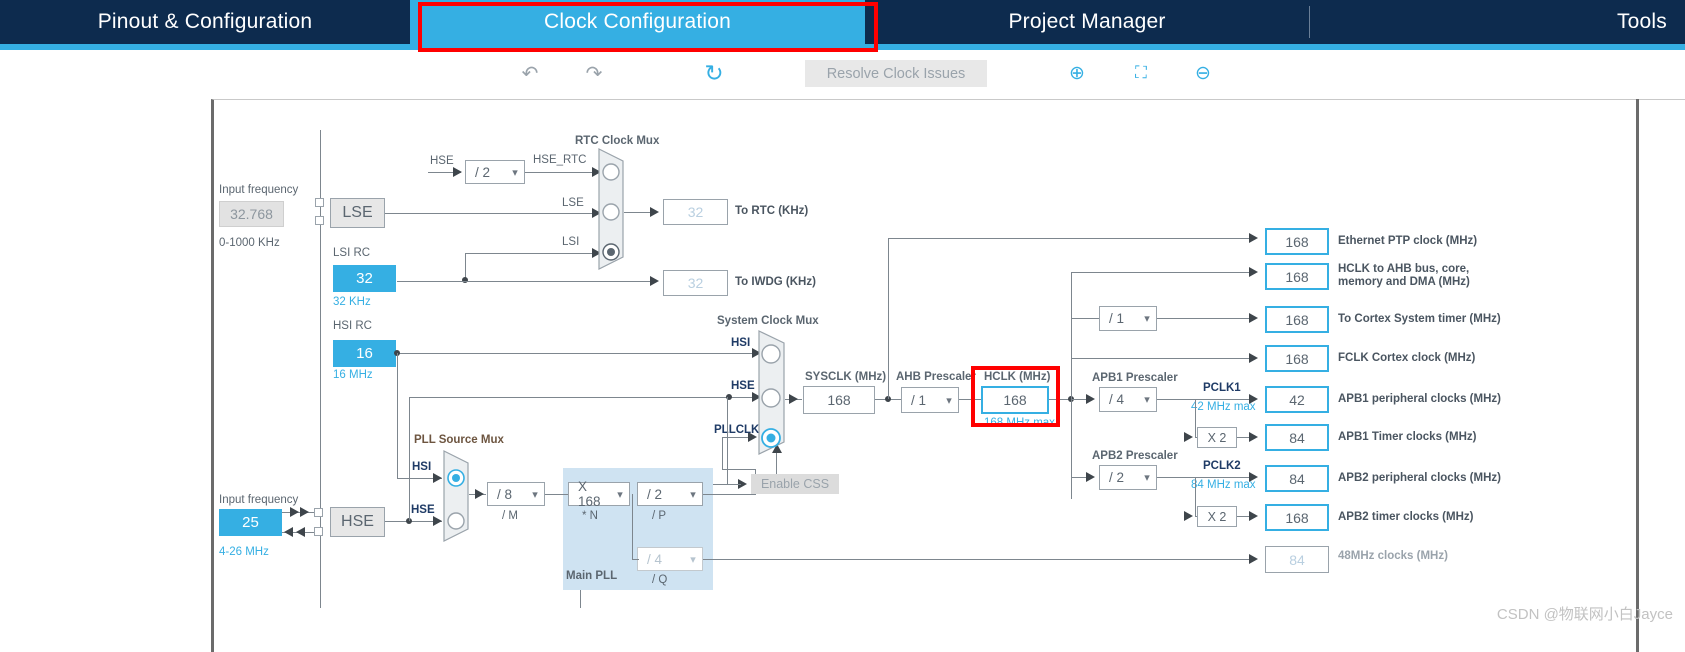 The height and width of the screenshot is (652, 1685). What do you see at coordinates (637, 22) in the screenshot?
I see `tab-clock-configuration: Clock Configuration` at bounding box center [637, 22].